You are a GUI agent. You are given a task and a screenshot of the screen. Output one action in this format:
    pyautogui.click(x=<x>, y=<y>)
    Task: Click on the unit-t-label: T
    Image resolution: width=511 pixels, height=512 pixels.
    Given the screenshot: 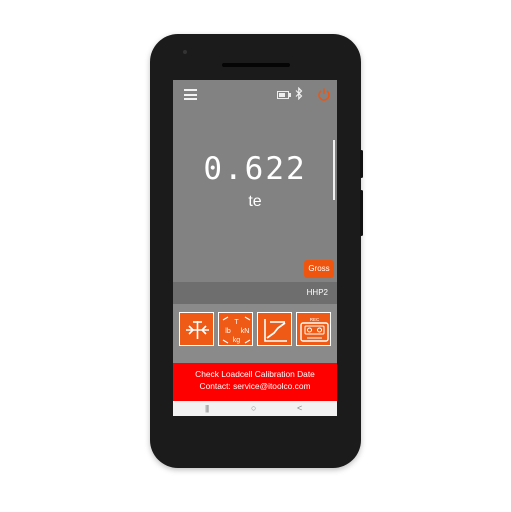 What is the action you would take?
    pyautogui.click(x=236, y=322)
    